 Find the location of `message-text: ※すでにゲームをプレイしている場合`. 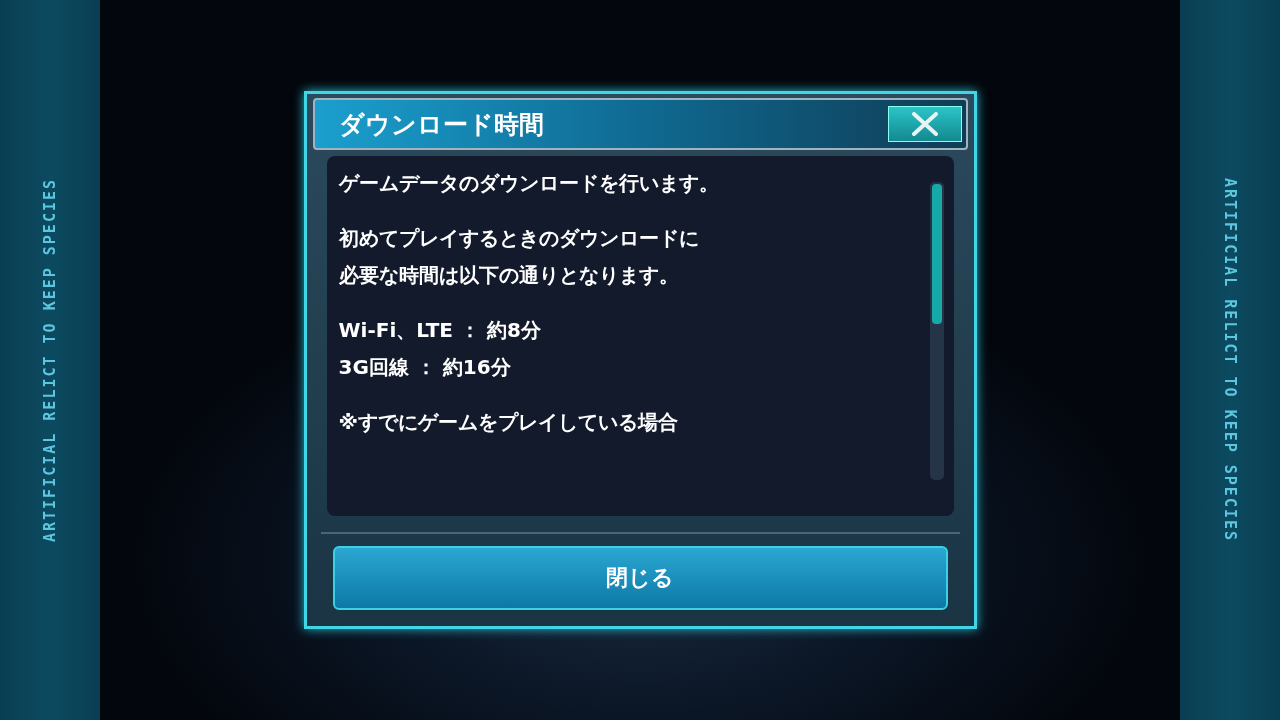

message-text: ※すでにゲームをプレイしている場合 is located at coordinates (508, 422).